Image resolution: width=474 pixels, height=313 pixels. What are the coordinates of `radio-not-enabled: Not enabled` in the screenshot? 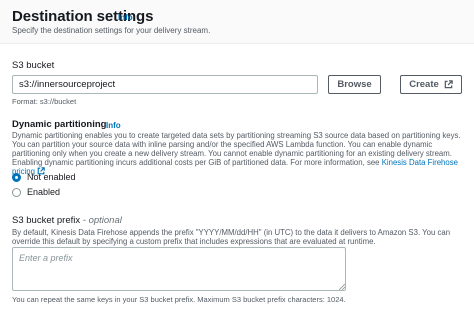 It's located at (44, 177).